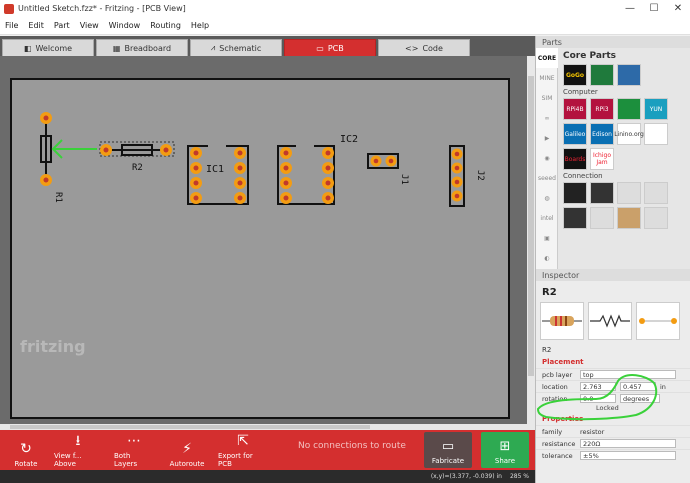  I want to click on pcb-icon: ▭, so click(320, 48).